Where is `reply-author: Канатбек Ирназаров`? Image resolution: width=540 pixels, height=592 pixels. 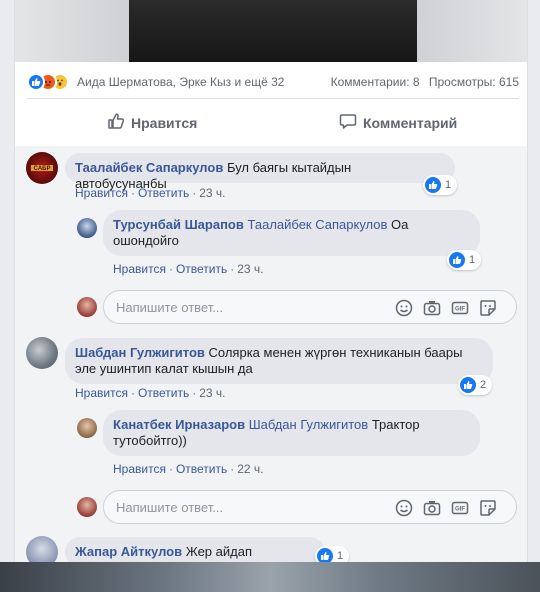
reply-author: Канатбек Ирназаров is located at coordinates (179, 424).